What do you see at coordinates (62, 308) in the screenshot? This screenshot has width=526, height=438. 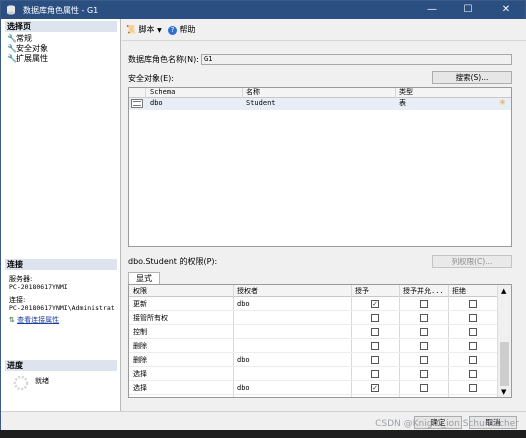 I see `connection-value: PC-20180617YNMI\Administrat` at bounding box center [62, 308].